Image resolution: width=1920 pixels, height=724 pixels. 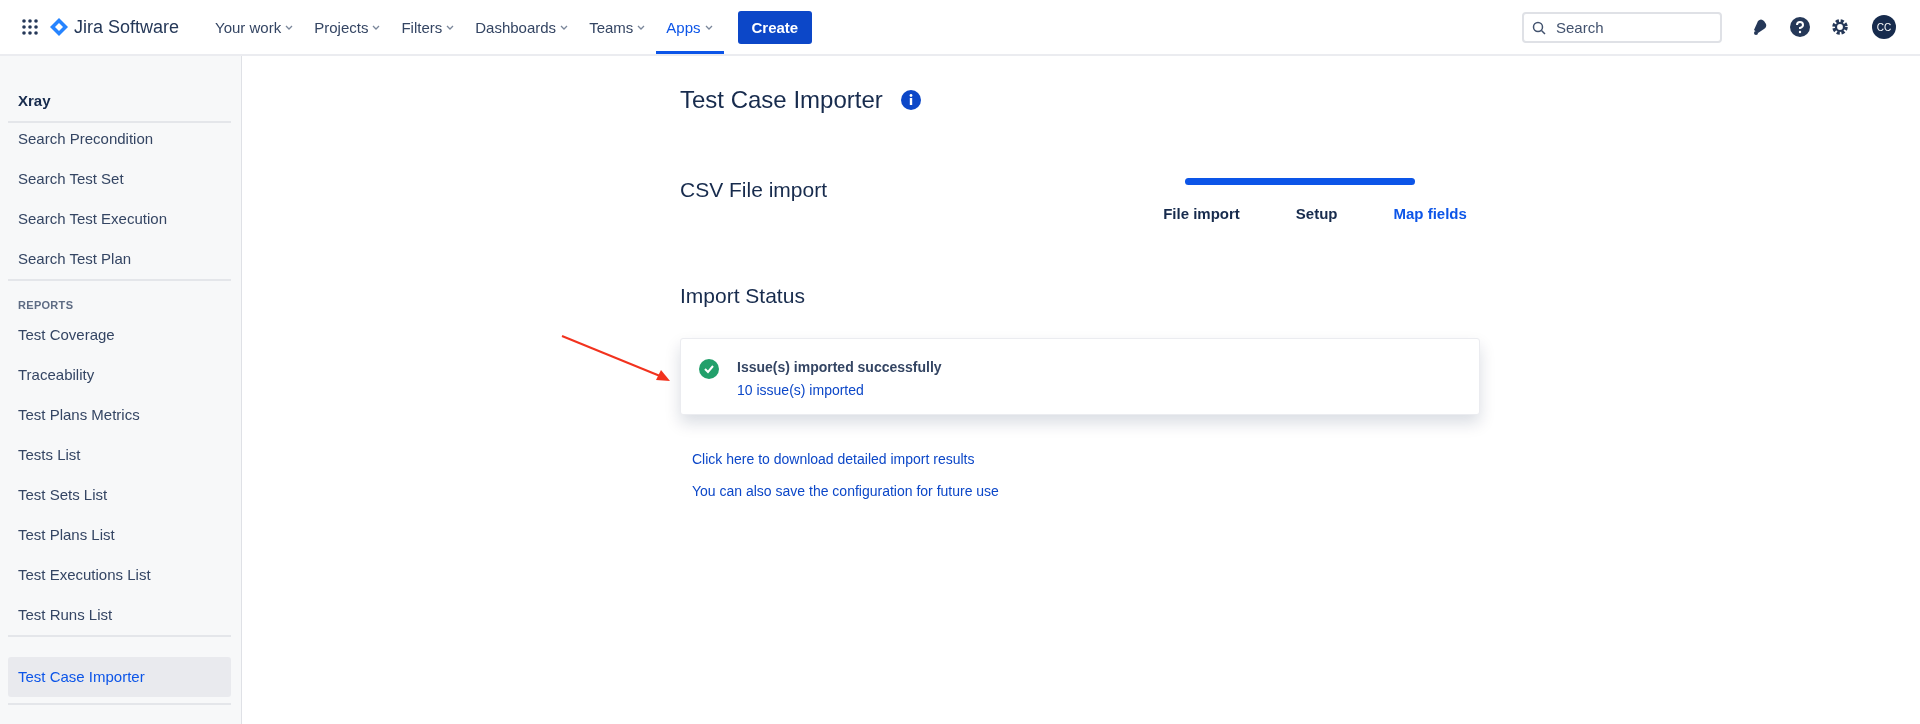 What do you see at coordinates (428, 27) in the screenshot?
I see `nav-menu-button: Filters` at bounding box center [428, 27].